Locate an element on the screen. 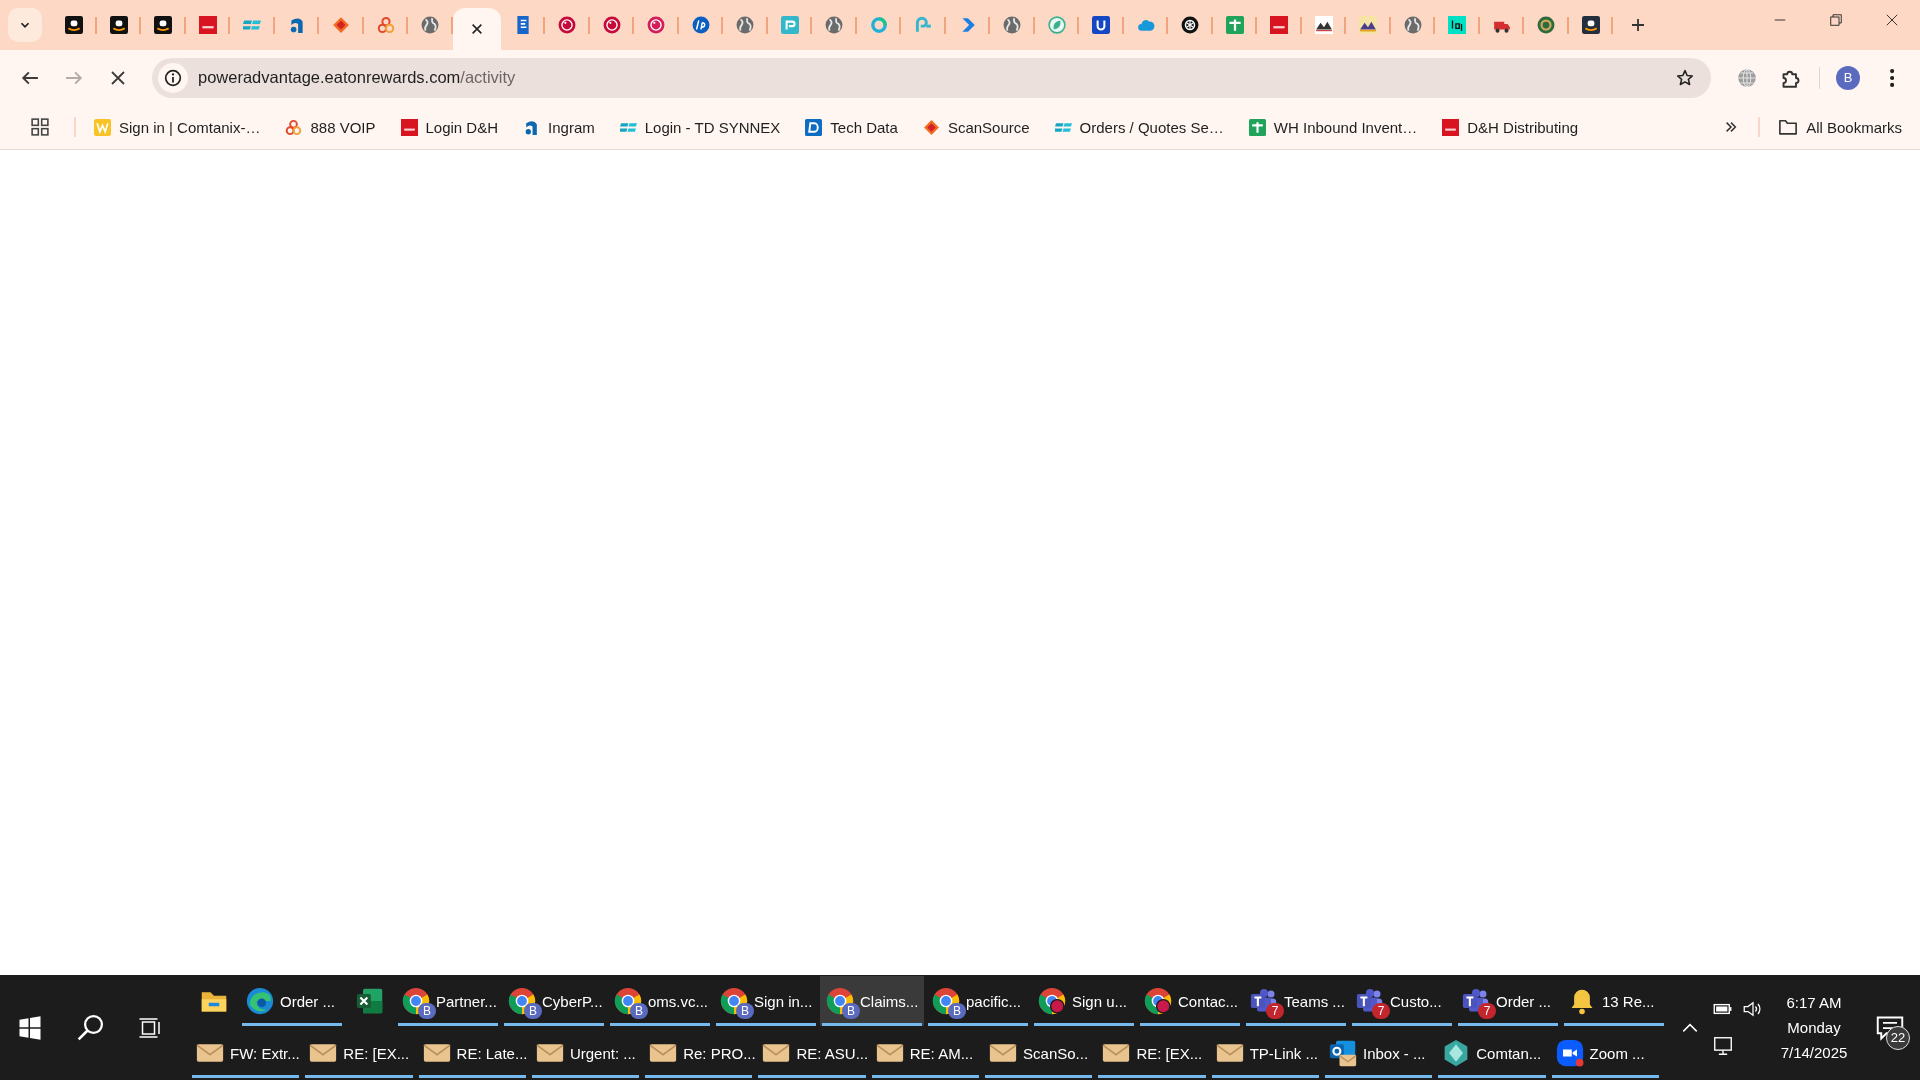  ring-icon is located at coordinates (878, 25).